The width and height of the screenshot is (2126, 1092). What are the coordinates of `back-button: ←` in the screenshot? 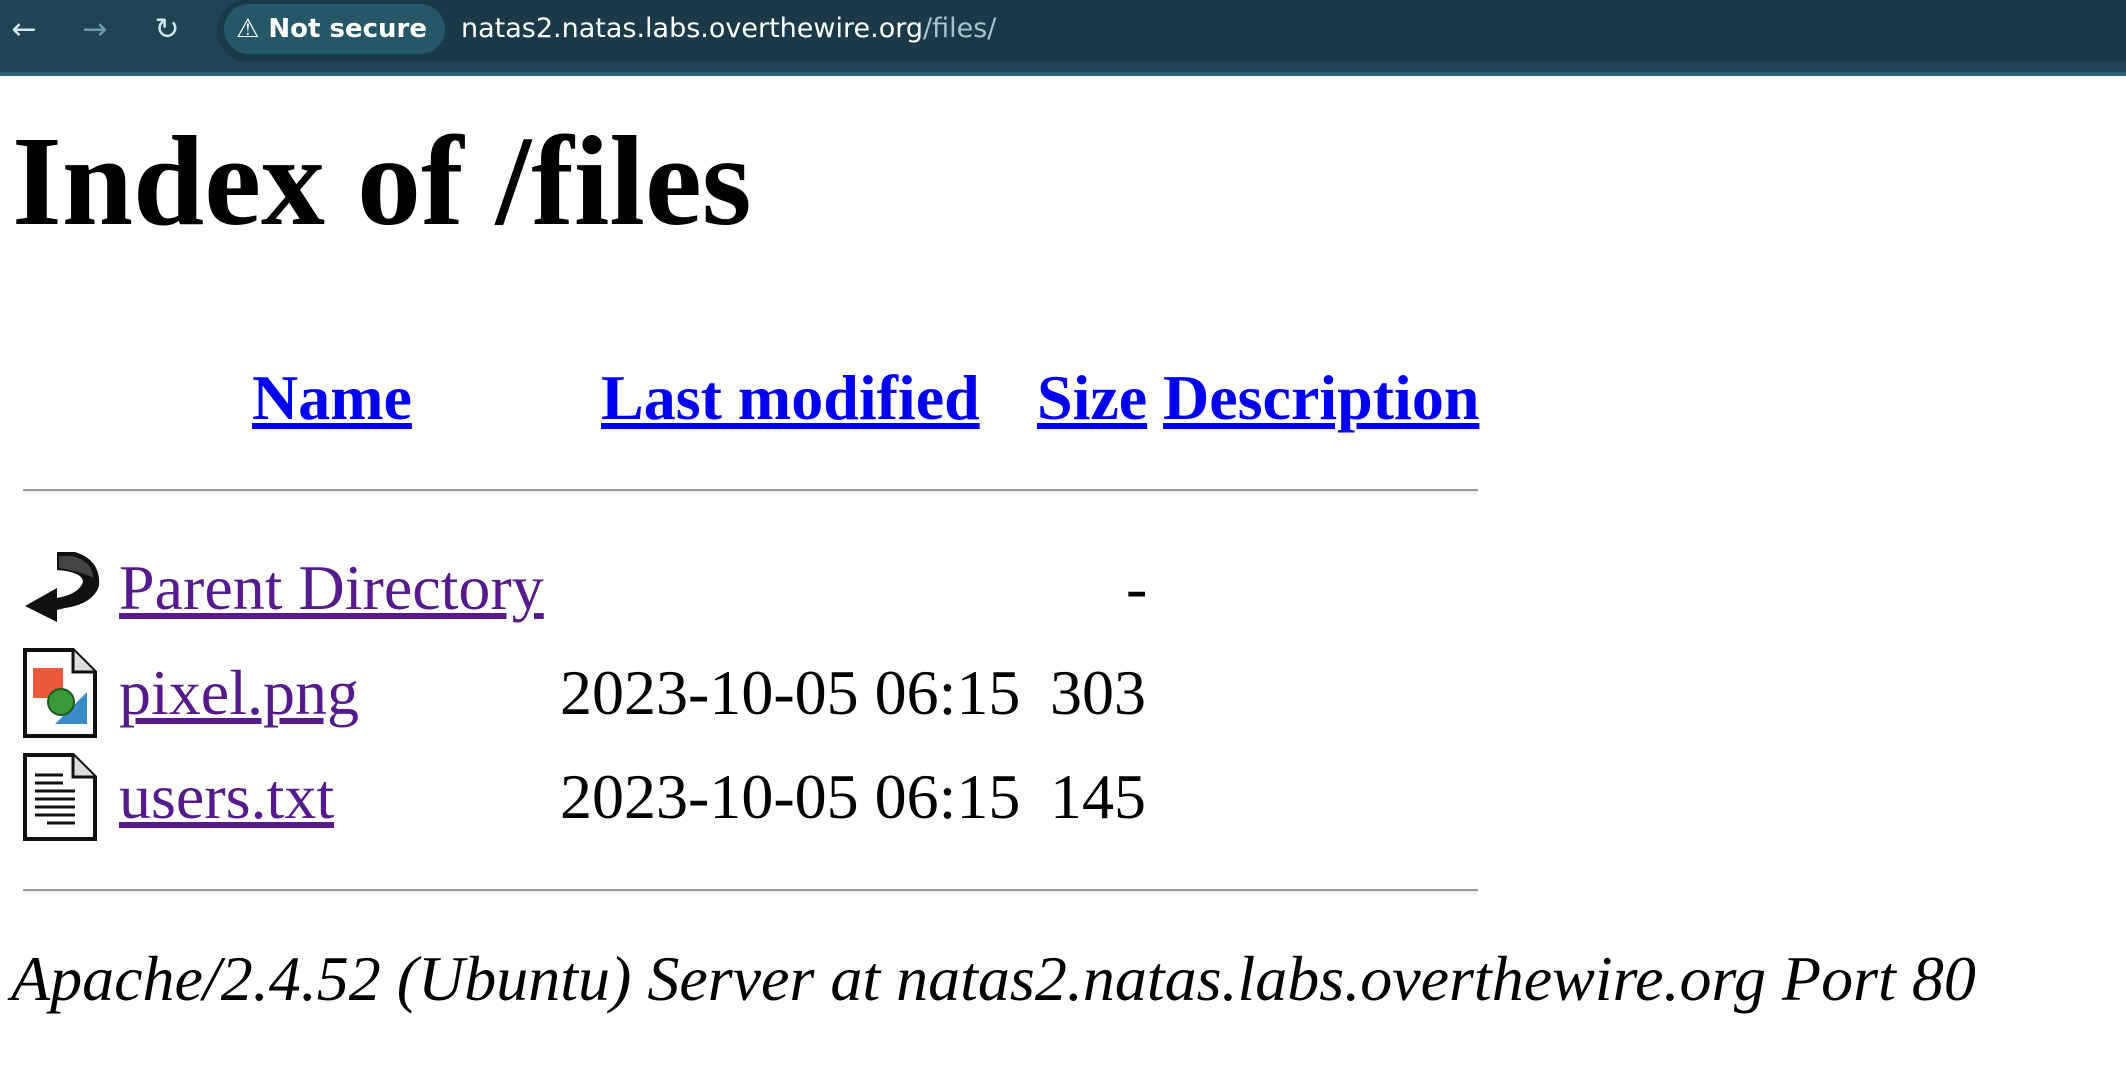 It's located at (24, 30).